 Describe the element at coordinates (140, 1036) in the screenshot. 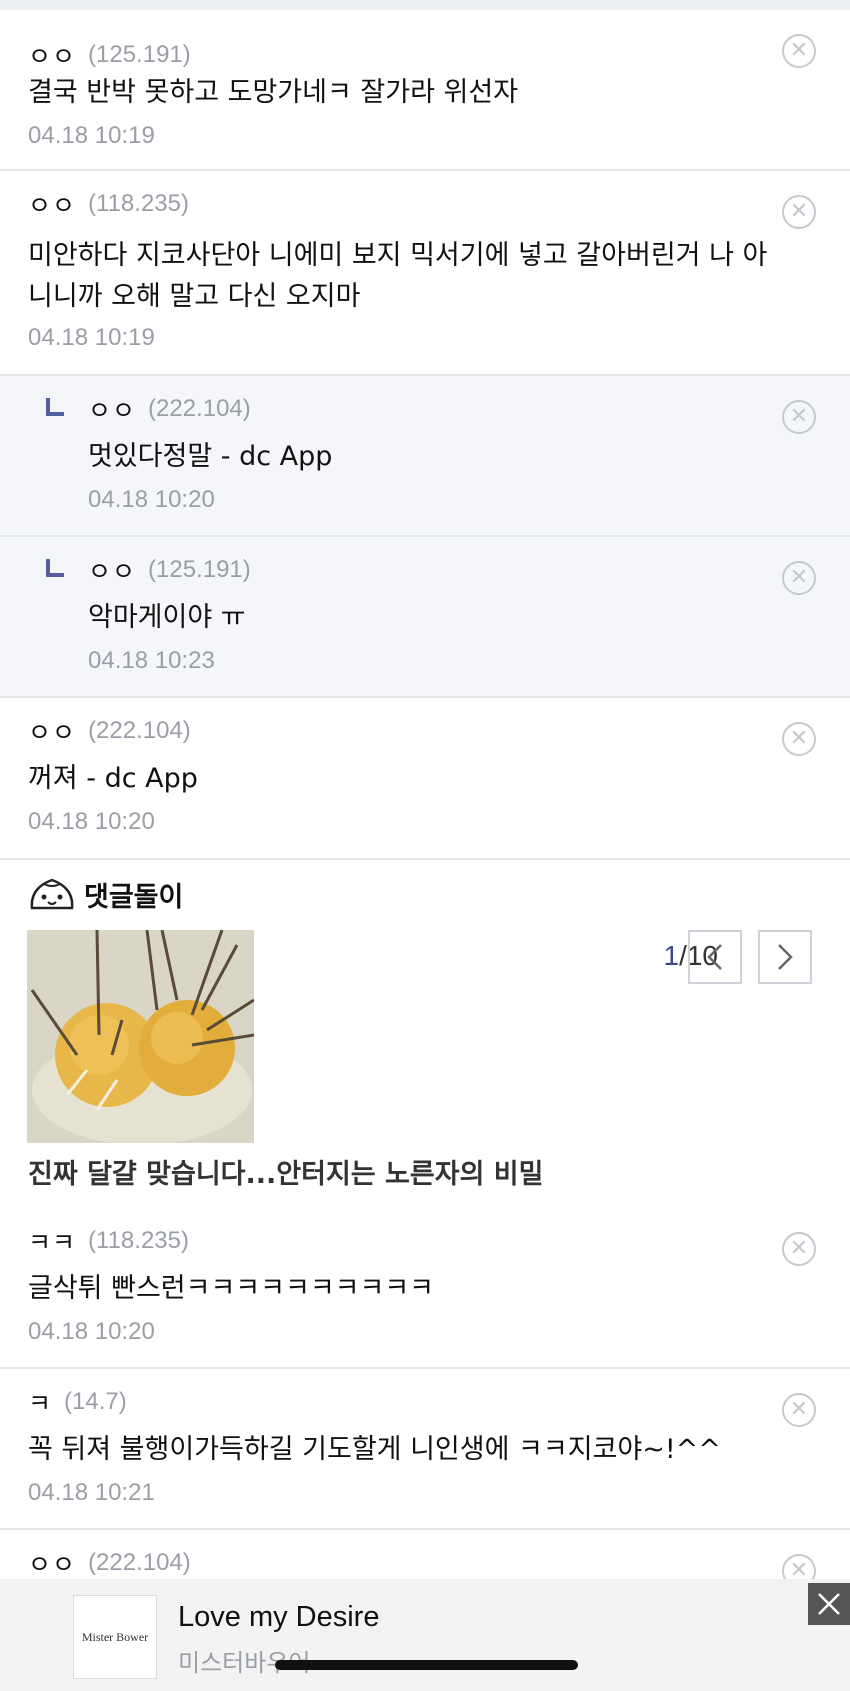

I see `bot-post-thumbnail` at that location.